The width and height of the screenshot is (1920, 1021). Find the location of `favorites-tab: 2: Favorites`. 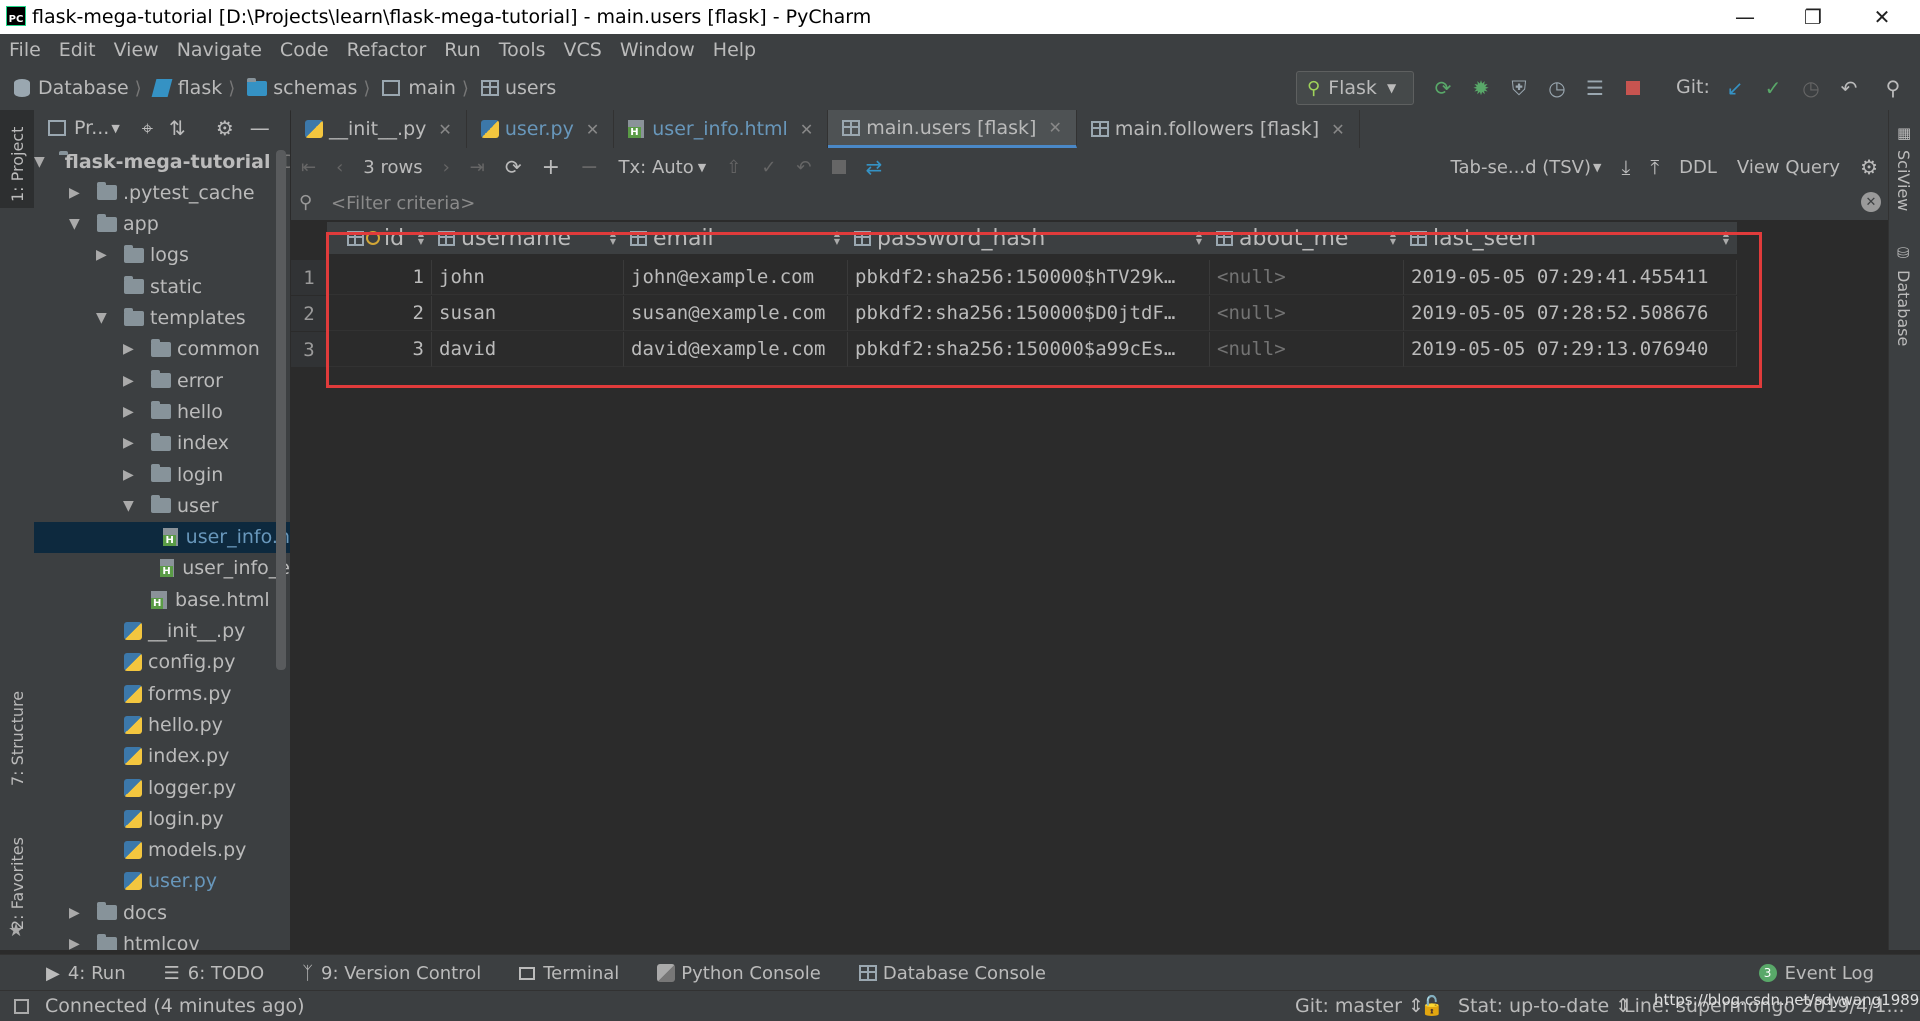

favorites-tab: 2: Favorites is located at coordinates (17, 883).